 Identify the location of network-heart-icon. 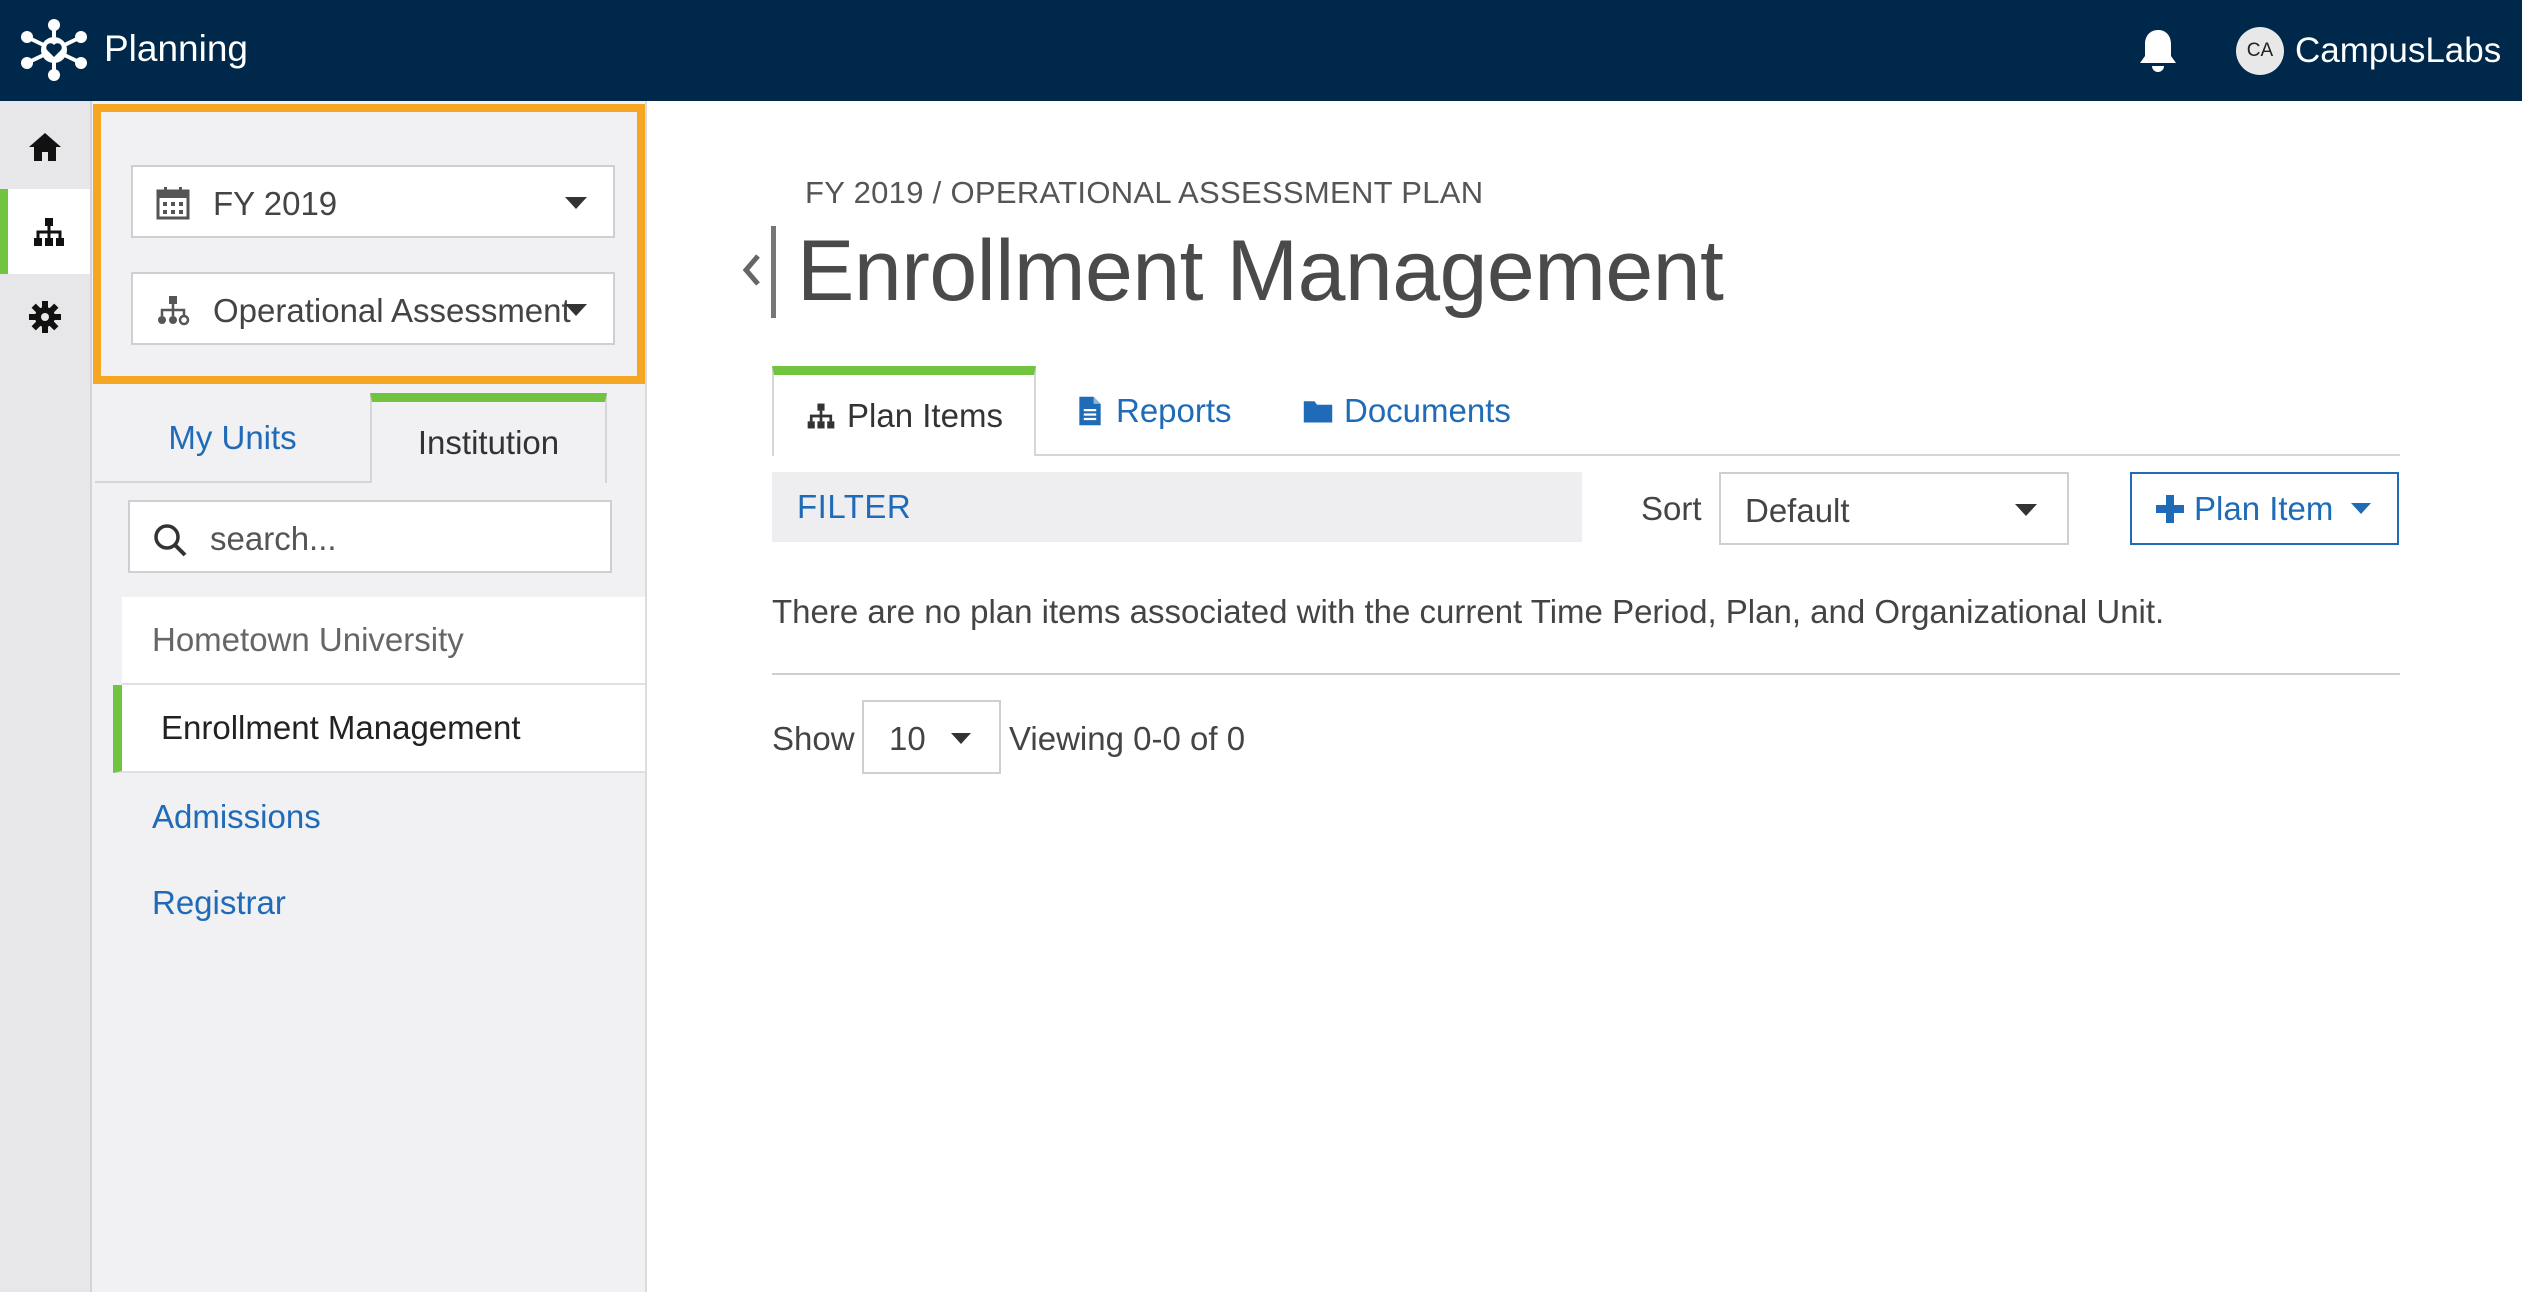
(54, 50).